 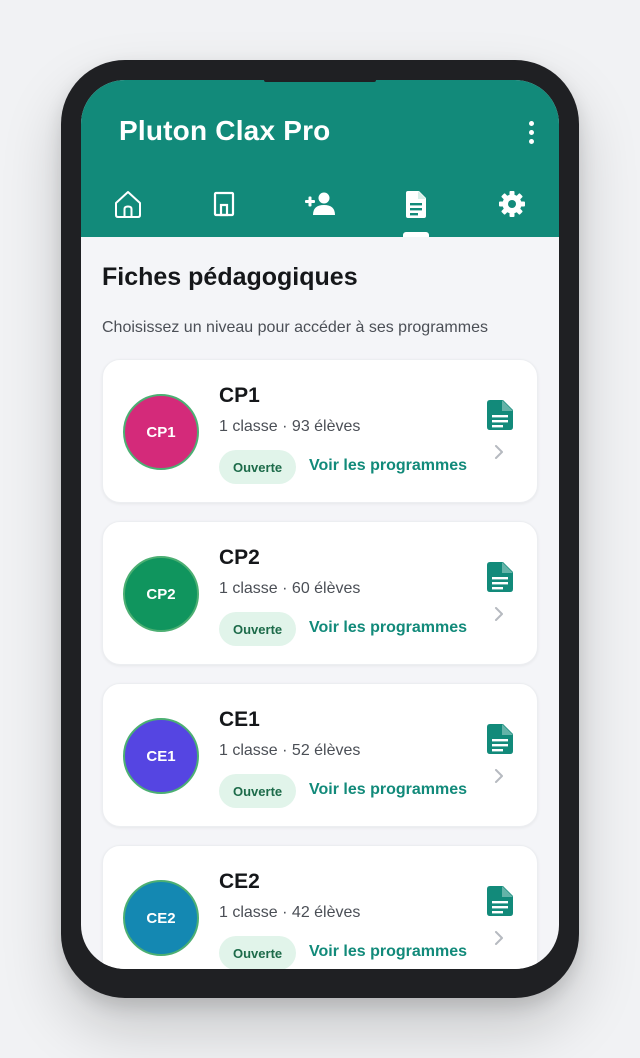 I want to click on page-title: Fiches pédagogiques, so click(x=230, y=277).